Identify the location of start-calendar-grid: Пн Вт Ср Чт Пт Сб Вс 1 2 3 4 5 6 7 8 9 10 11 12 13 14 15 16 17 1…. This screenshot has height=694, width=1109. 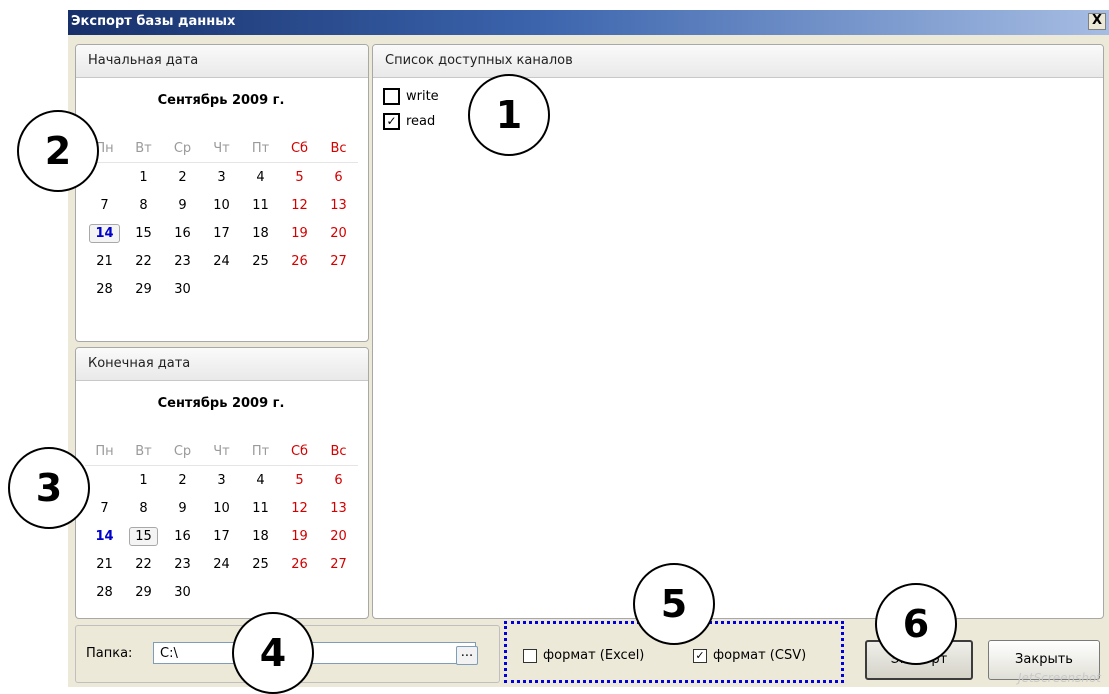
(221, 218).